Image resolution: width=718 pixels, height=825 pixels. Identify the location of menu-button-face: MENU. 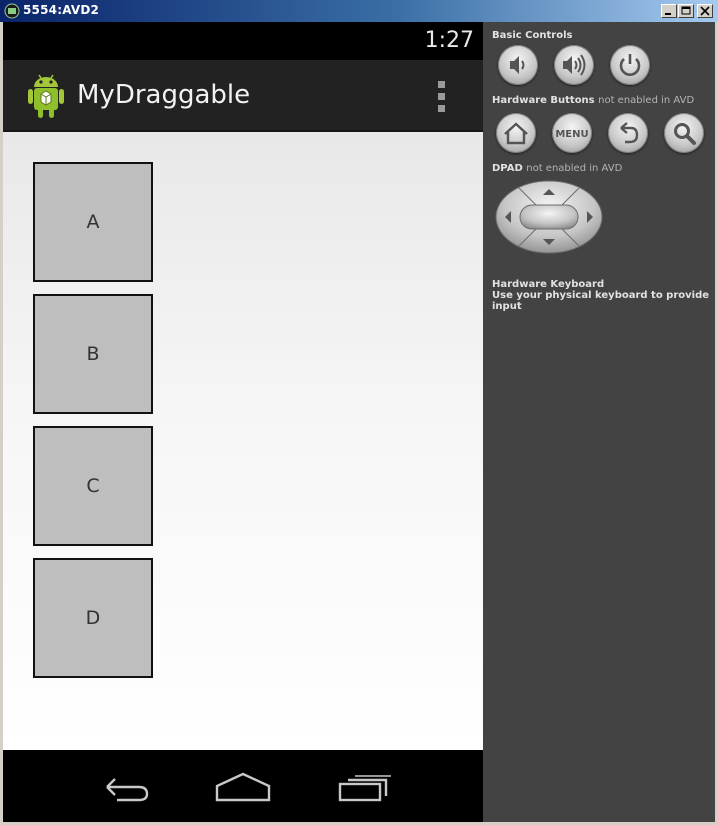
(571, 134).